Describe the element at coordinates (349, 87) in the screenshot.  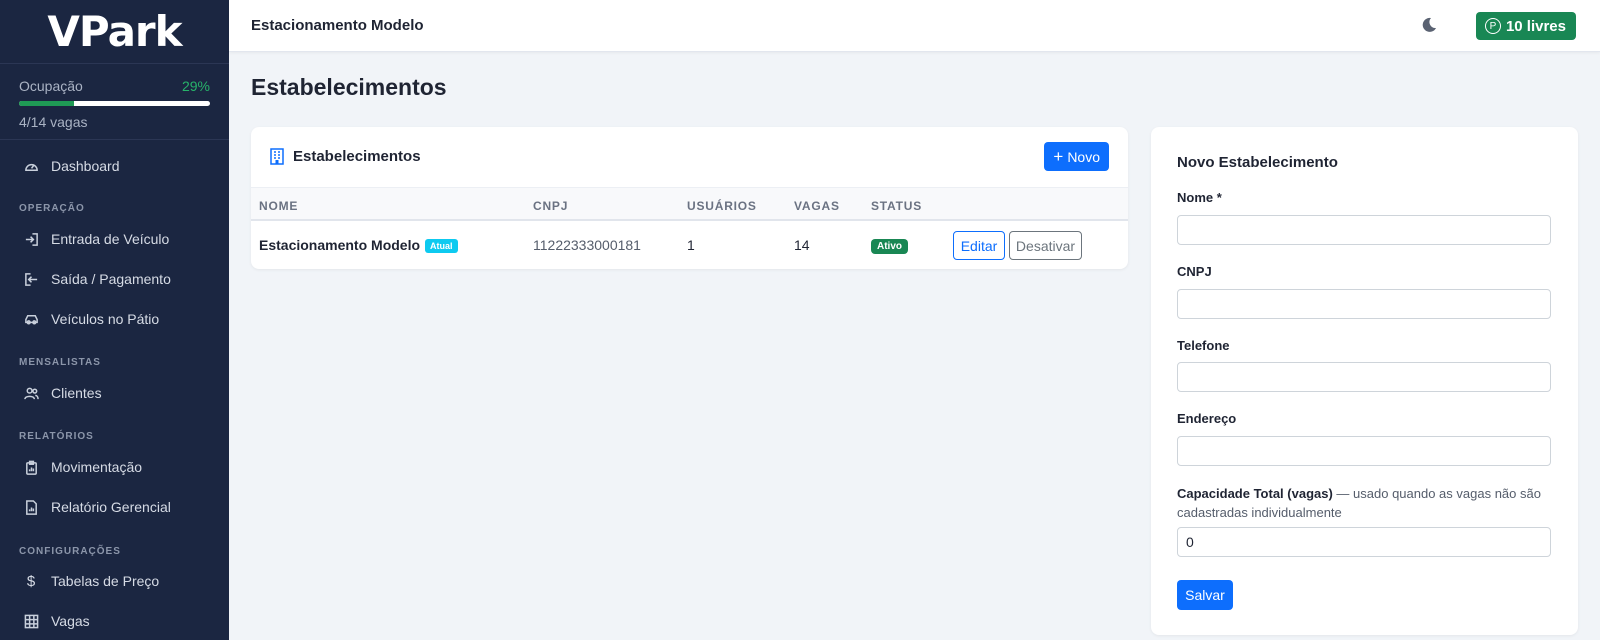
I see `page-title: Estabelecimentos` at that location.